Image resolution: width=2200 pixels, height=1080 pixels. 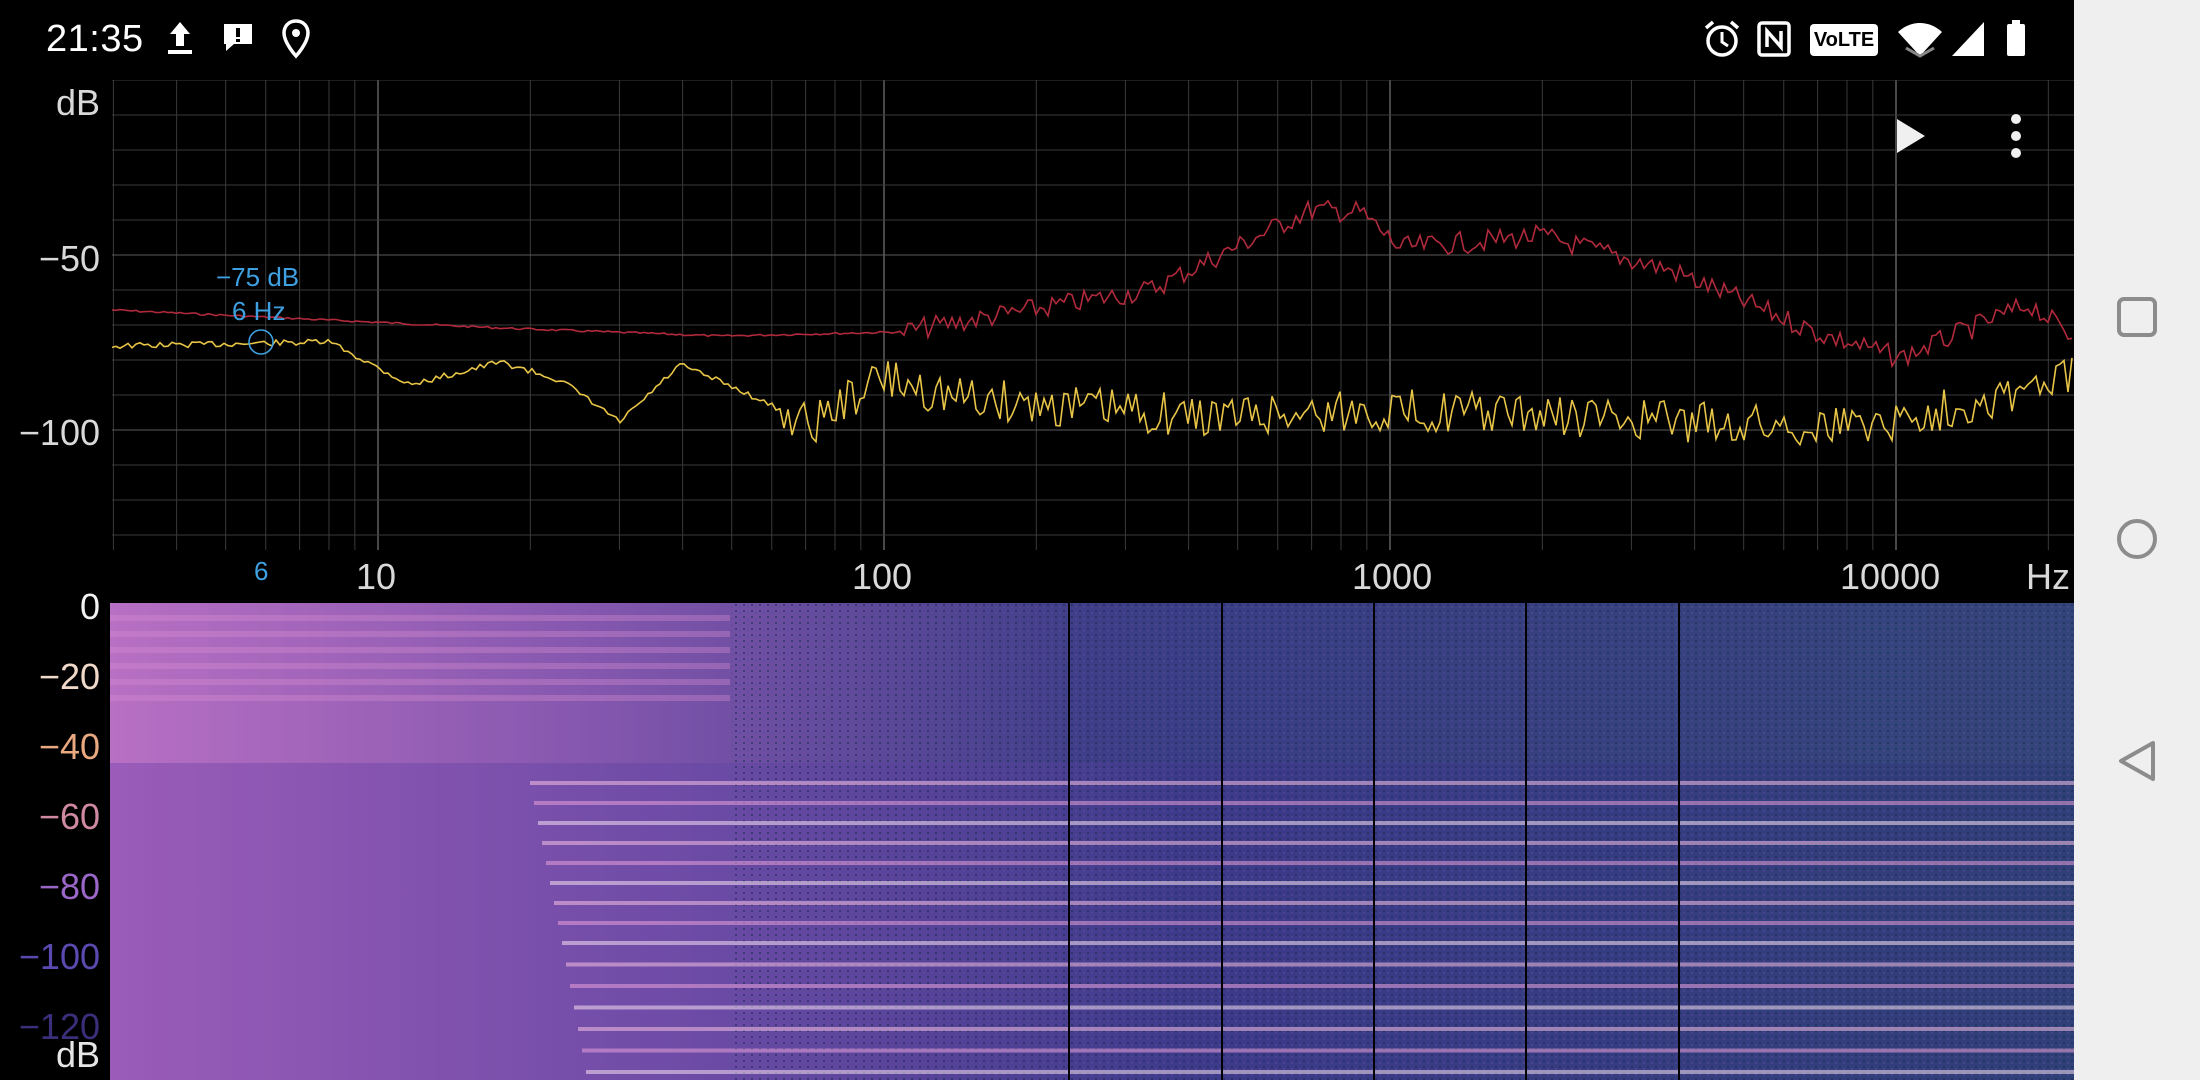 What do you see at coordinates (376, 576) in the screenshot?
I see `spectrum-x-tick: 10` at bounding box center [376, 576].